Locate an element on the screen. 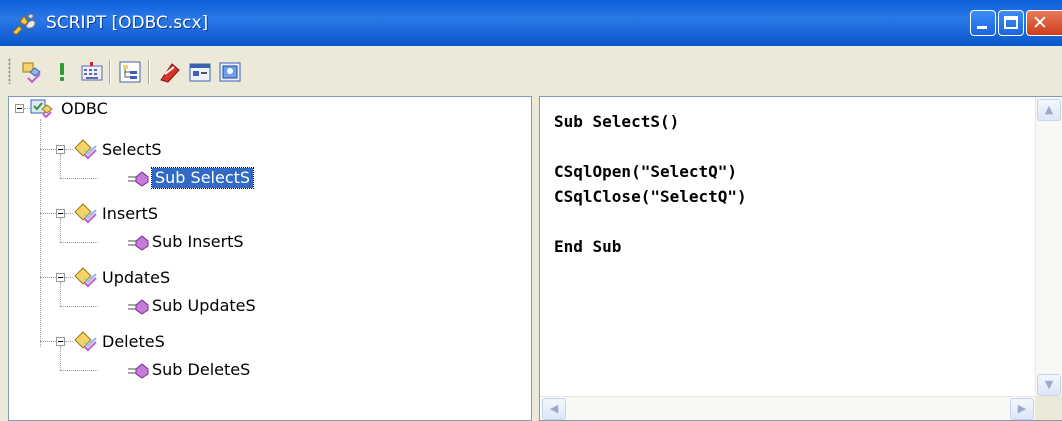 This screenshot has width=1062, height=421. scroll-left-icon: ◀ is located at coordinates (554, 408).